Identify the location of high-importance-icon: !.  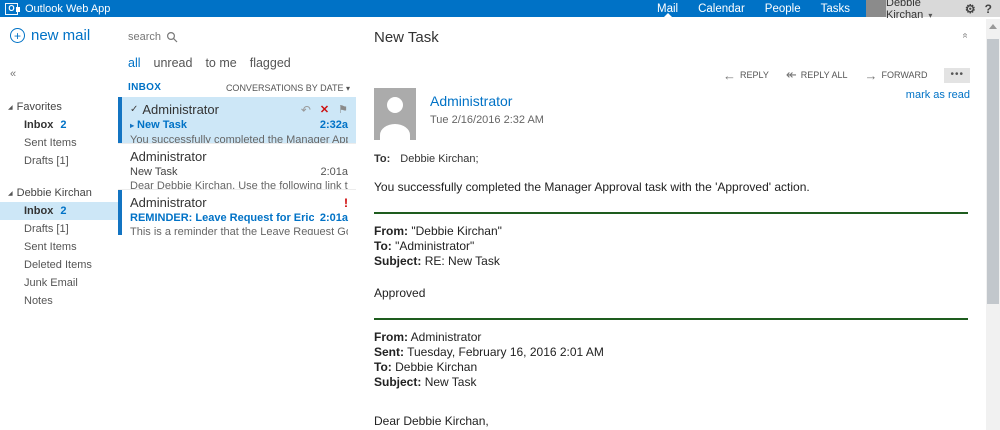
(346, 203).